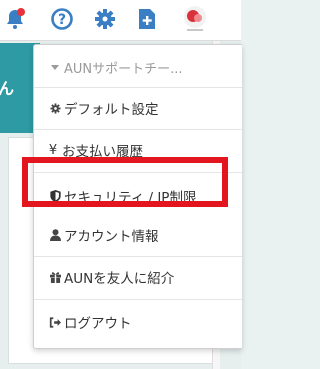 This screenshot has width=320, height=369. I want to click on teal-band-text: ん, so click(7, 88).